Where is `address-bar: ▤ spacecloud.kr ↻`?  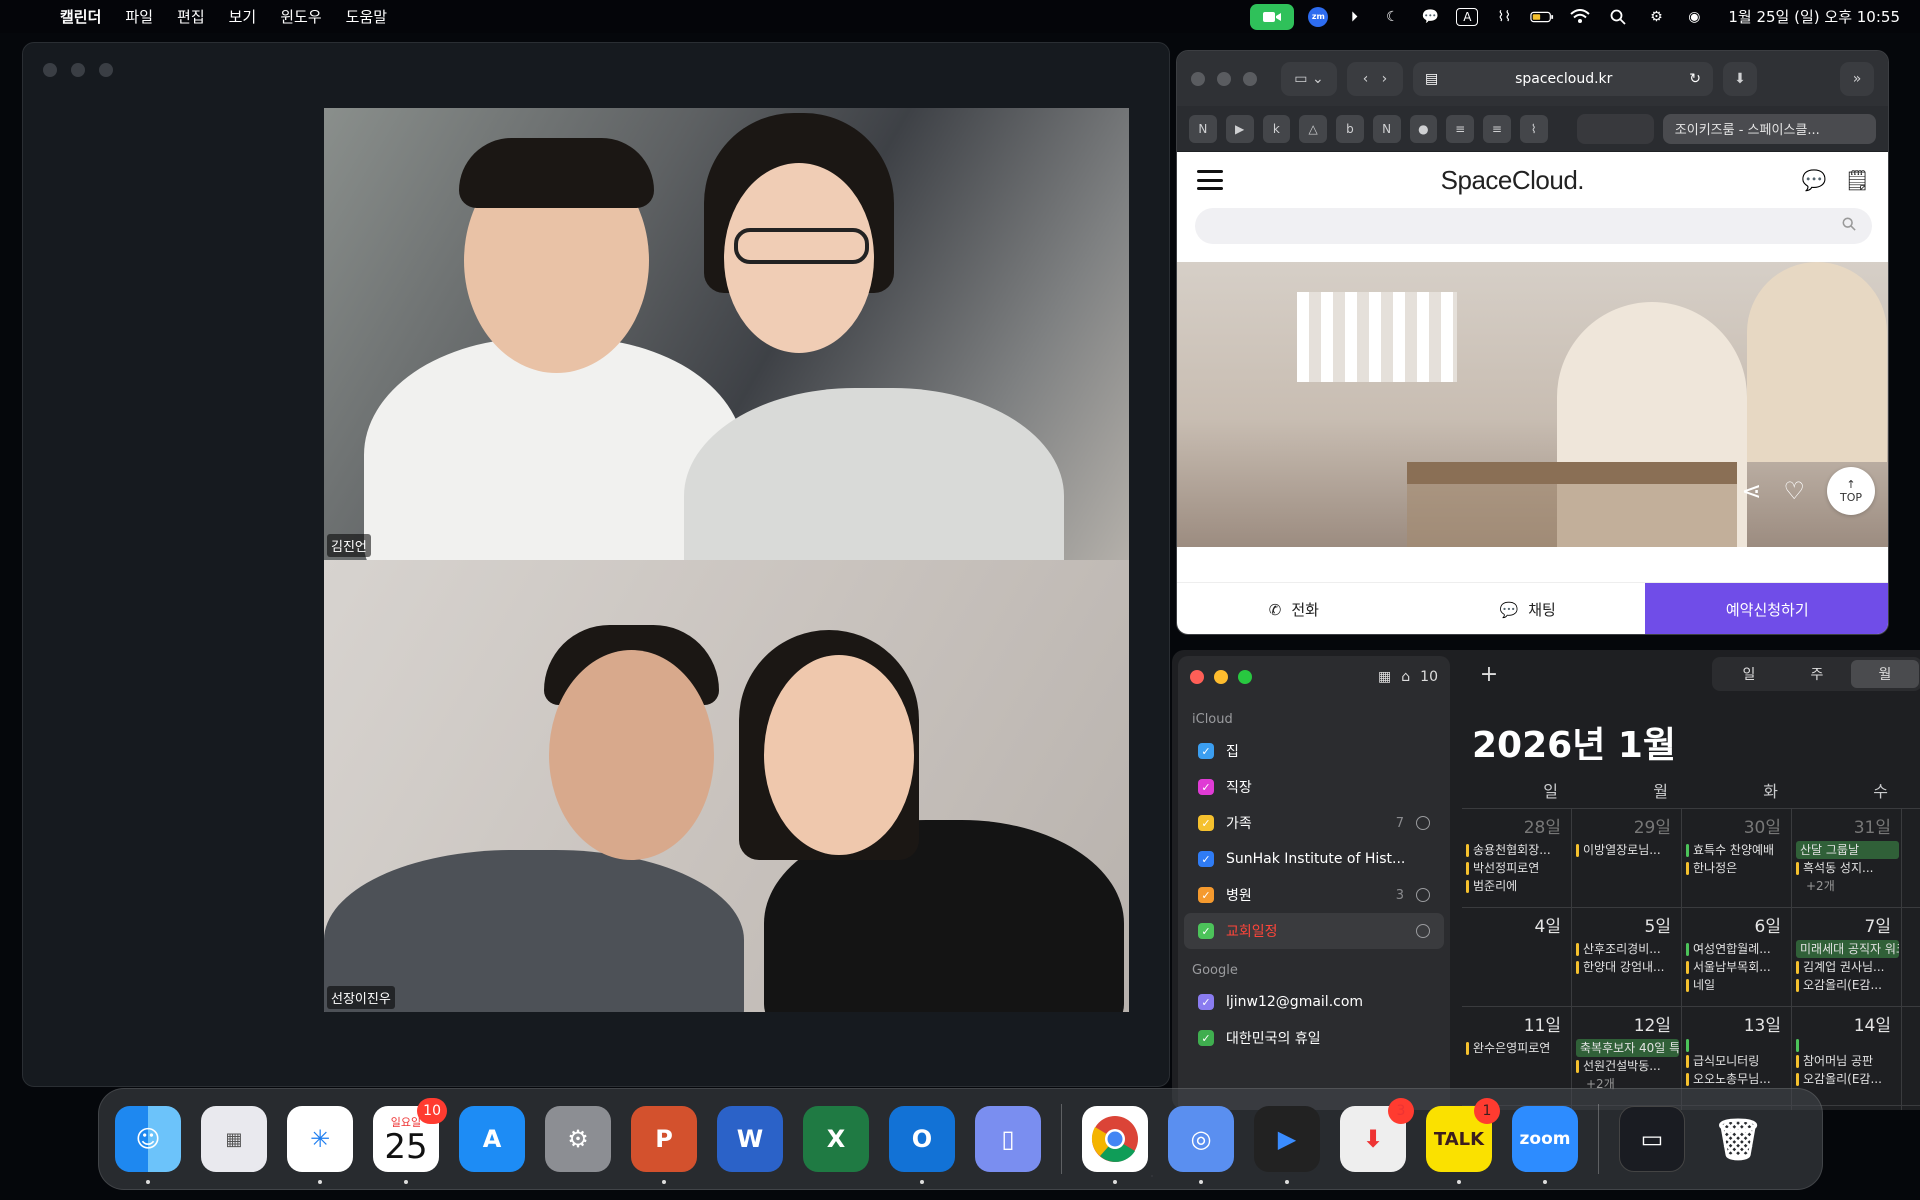
address-bar: ▤ spacecloud.kr ↻ is located at coordinates (1563, 78).